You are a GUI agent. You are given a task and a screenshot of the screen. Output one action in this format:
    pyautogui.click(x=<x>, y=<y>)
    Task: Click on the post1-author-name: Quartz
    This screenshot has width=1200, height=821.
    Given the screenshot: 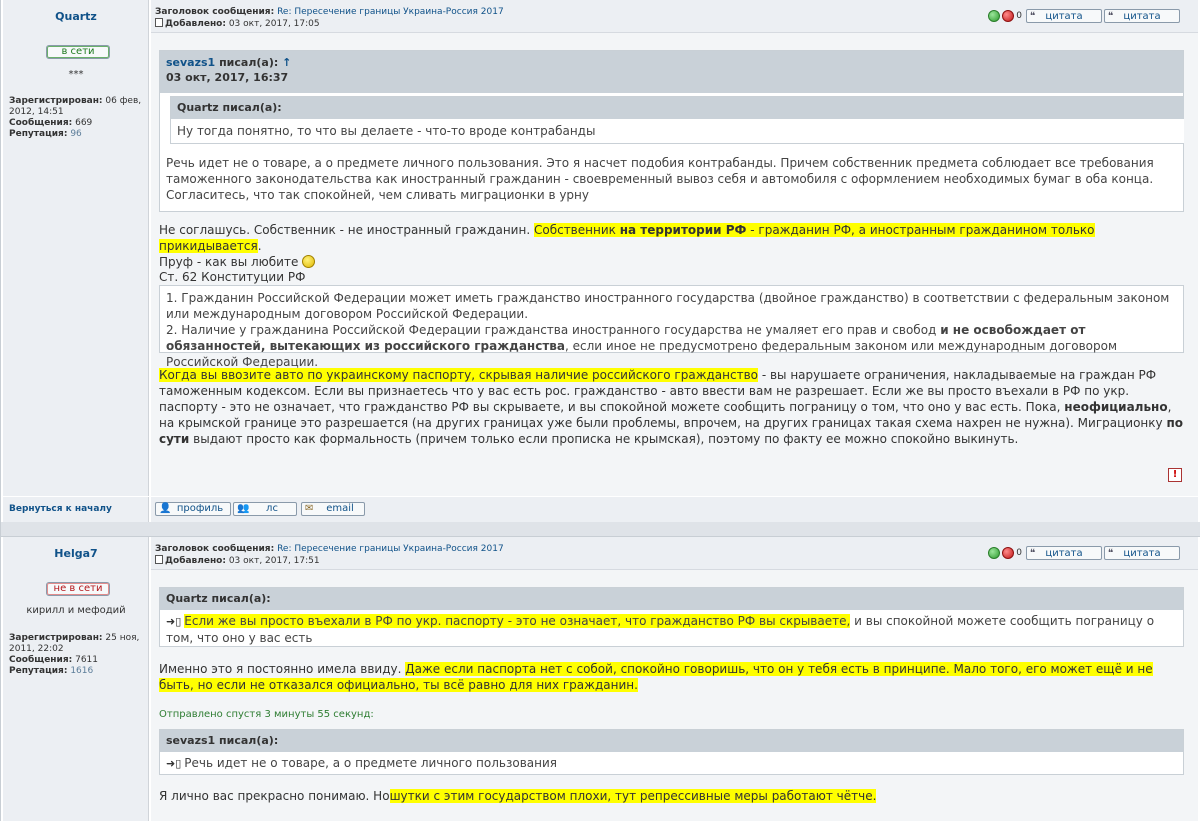 What is the action you would take?
    pyautogui.click(x=76, y=16)
    